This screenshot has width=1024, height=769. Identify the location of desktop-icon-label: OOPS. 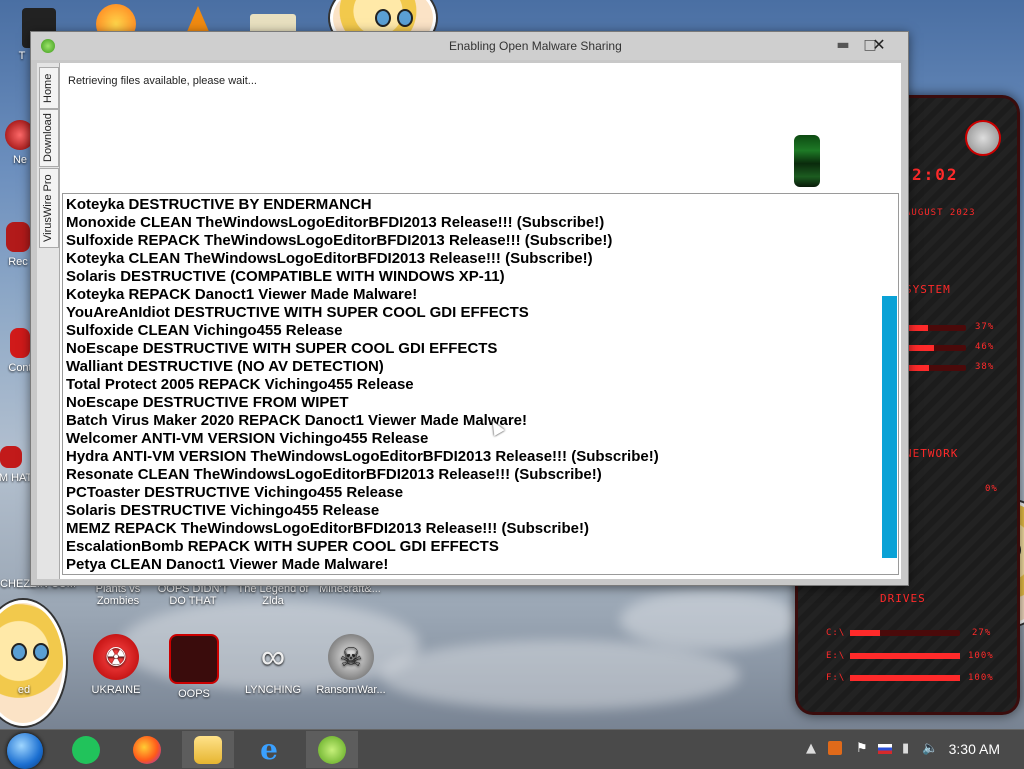
(194, 694).